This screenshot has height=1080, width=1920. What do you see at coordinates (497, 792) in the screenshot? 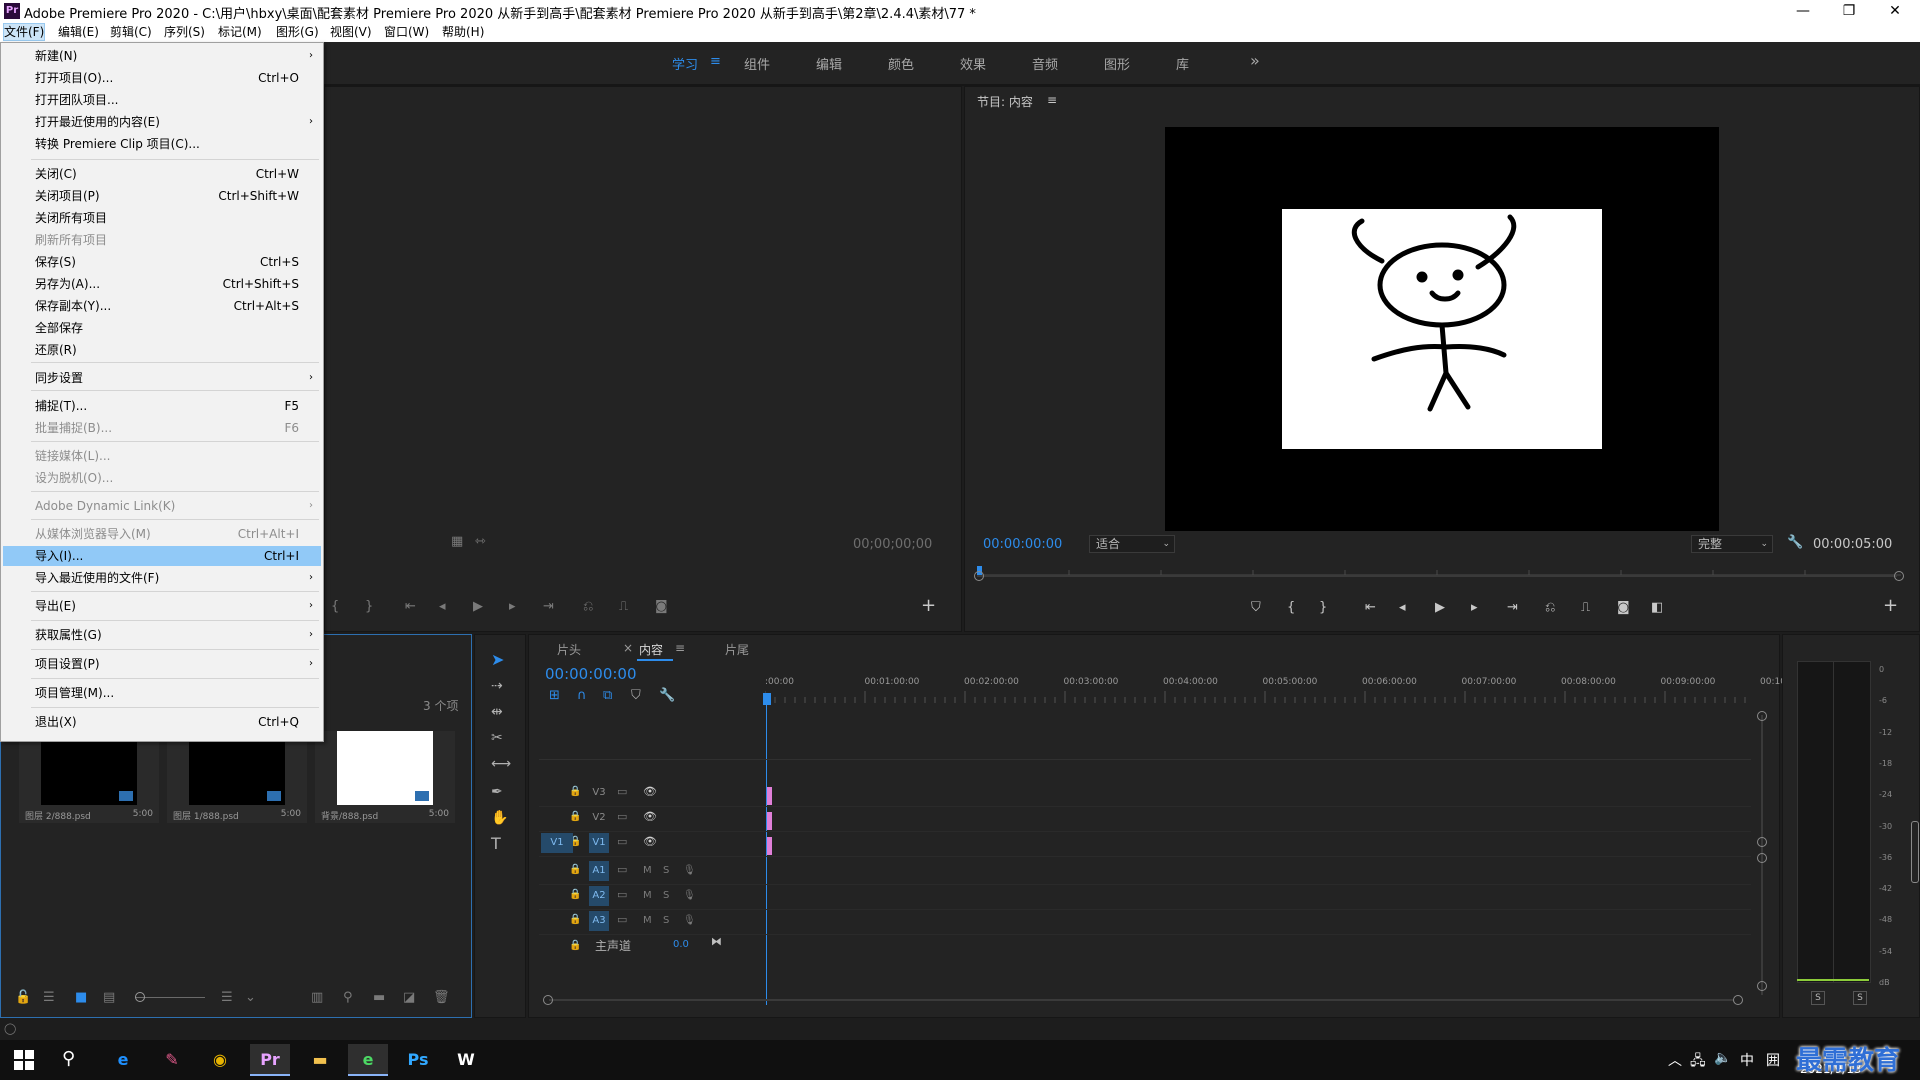
I see `pen-tool-icon: ✒` at bounding box center [497, 792].